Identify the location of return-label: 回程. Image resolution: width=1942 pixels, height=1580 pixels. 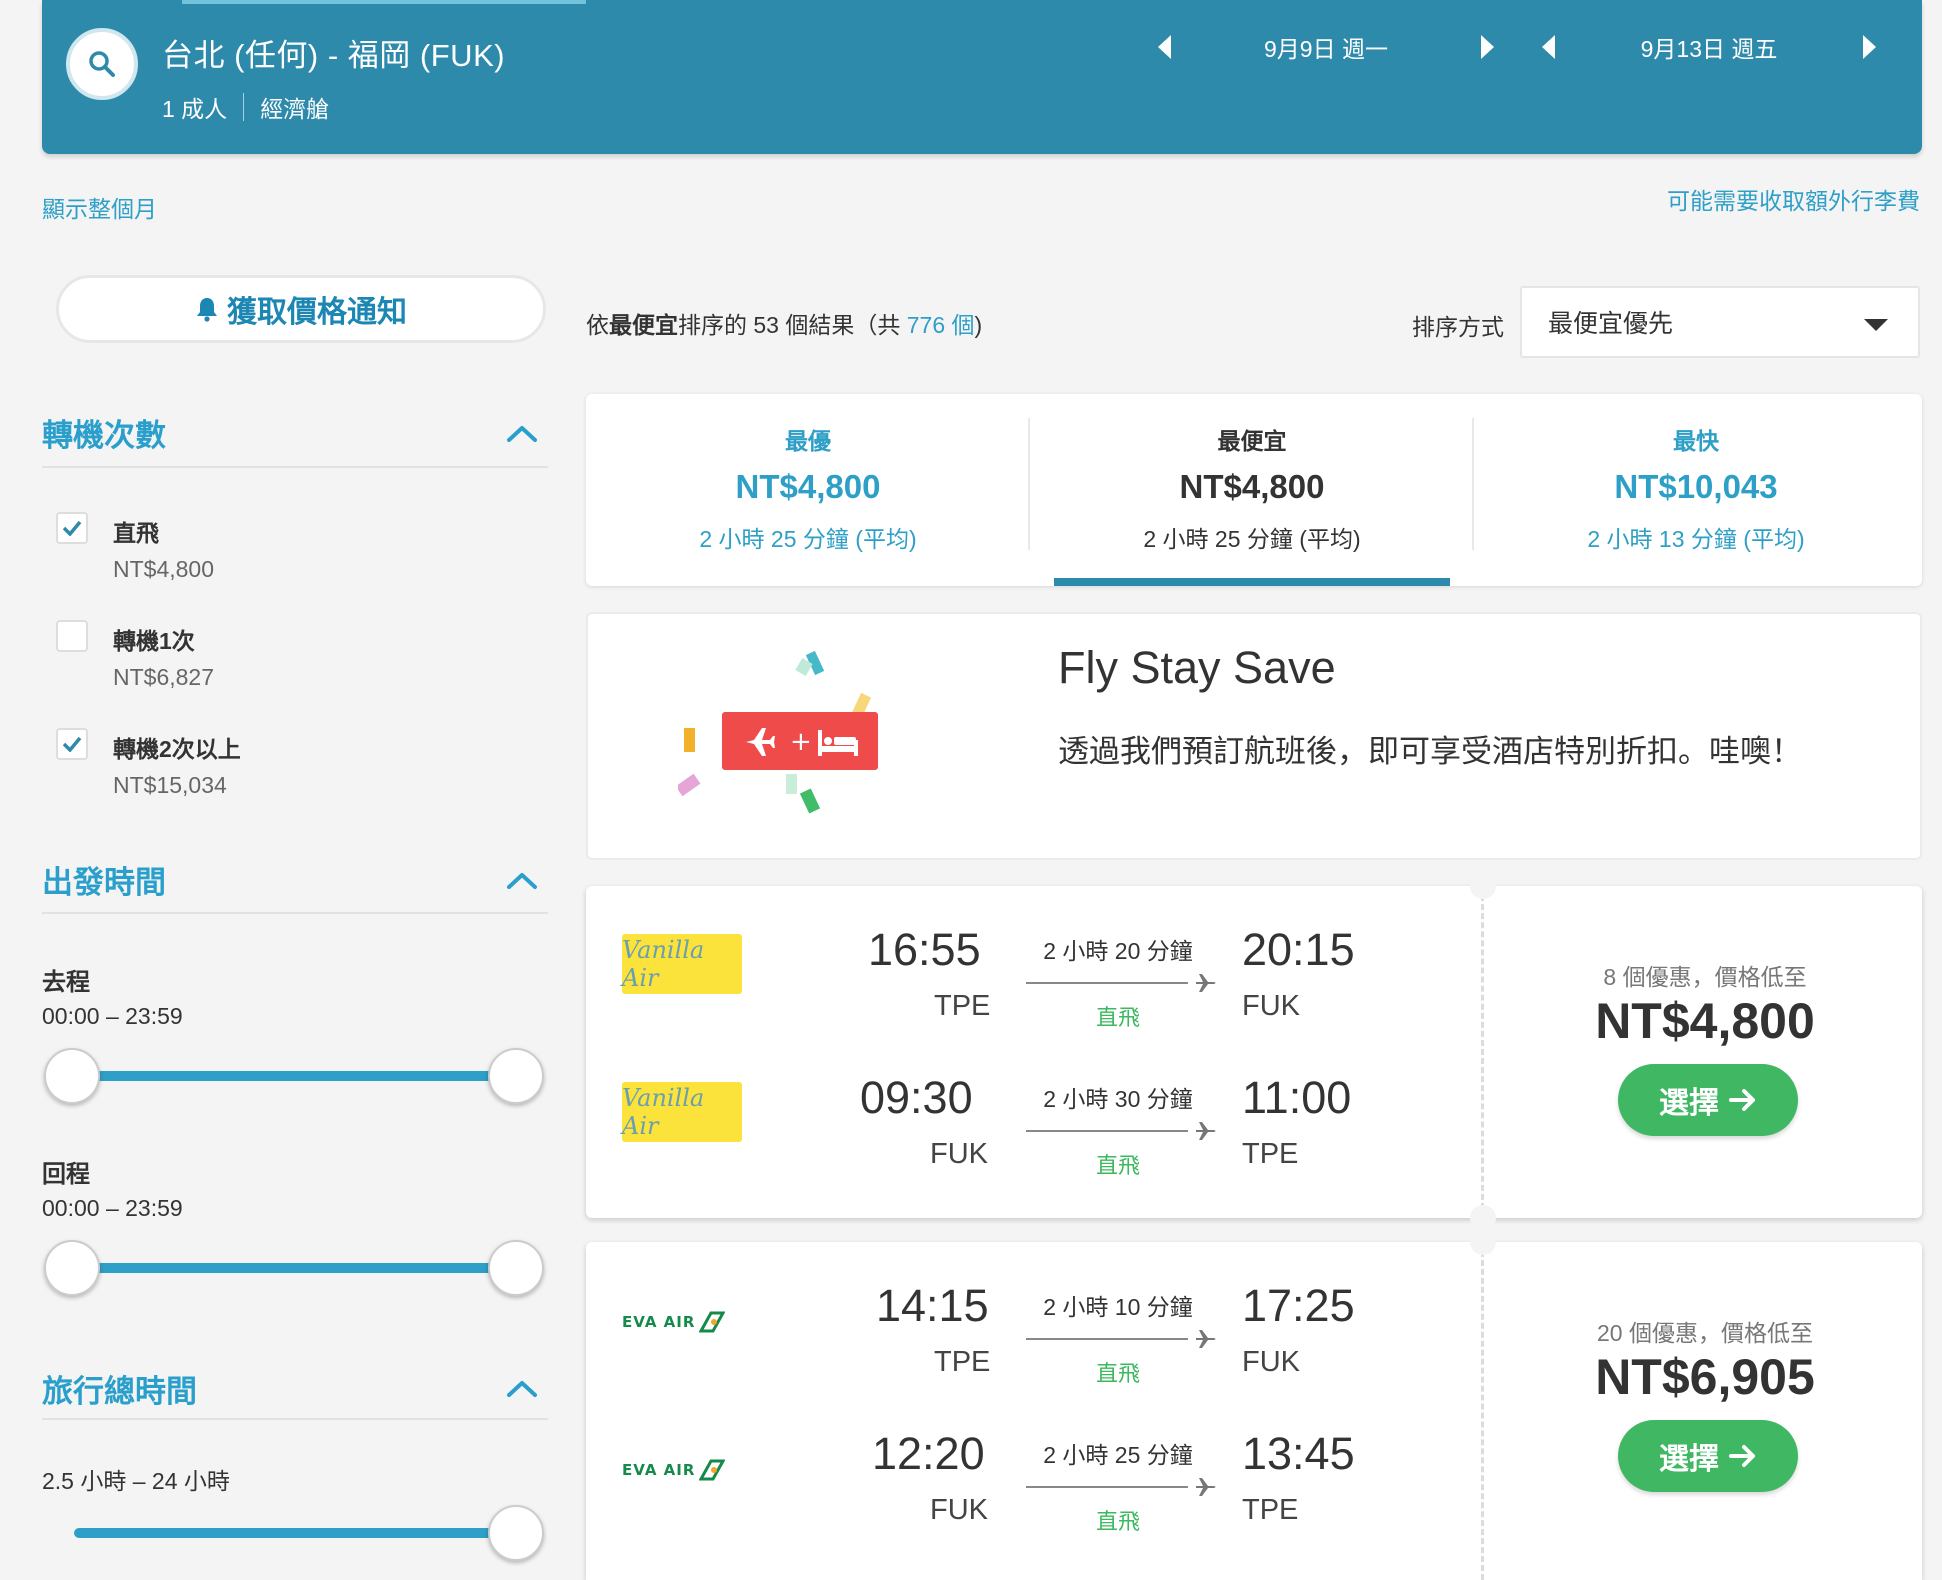
(66, 1174).